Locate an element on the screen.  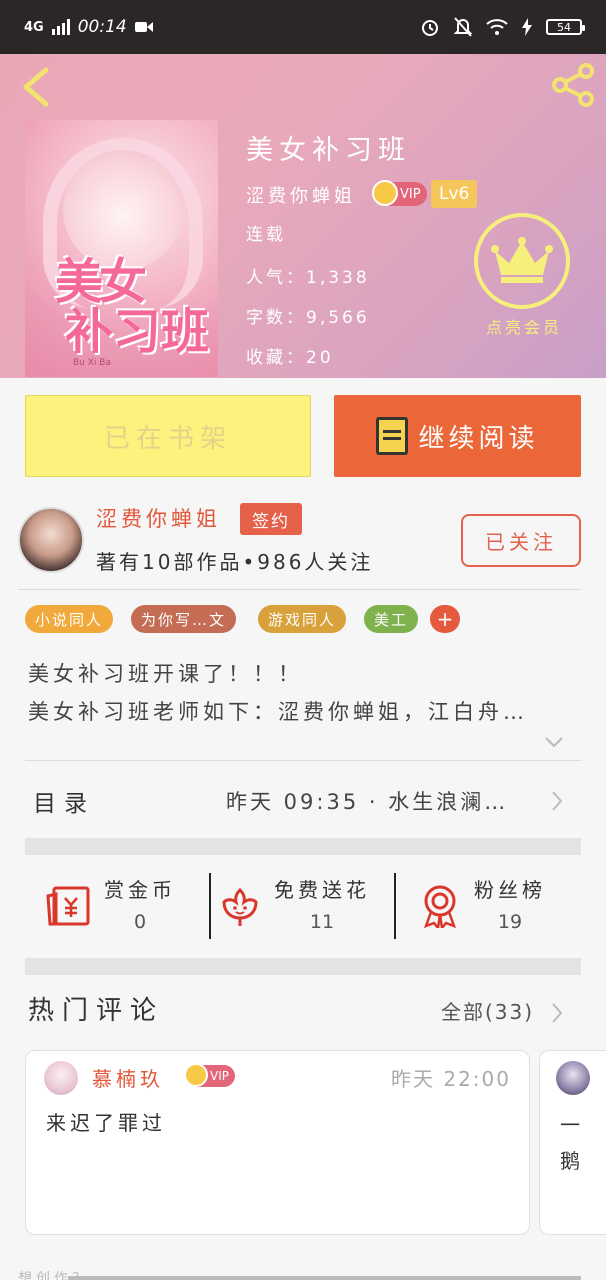
status-bar: 4G 00:14 54 is located at coordinates (303, 27).